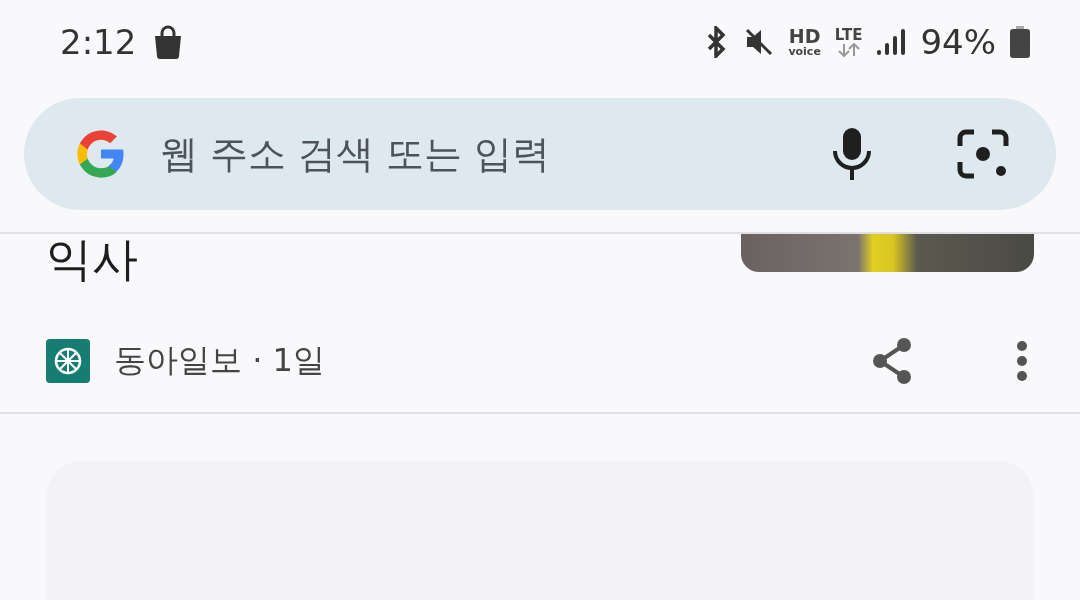 Image resolution: width=1080 pixels, height=600 pixels. I want to click on mute-icon, so click(759, 42).